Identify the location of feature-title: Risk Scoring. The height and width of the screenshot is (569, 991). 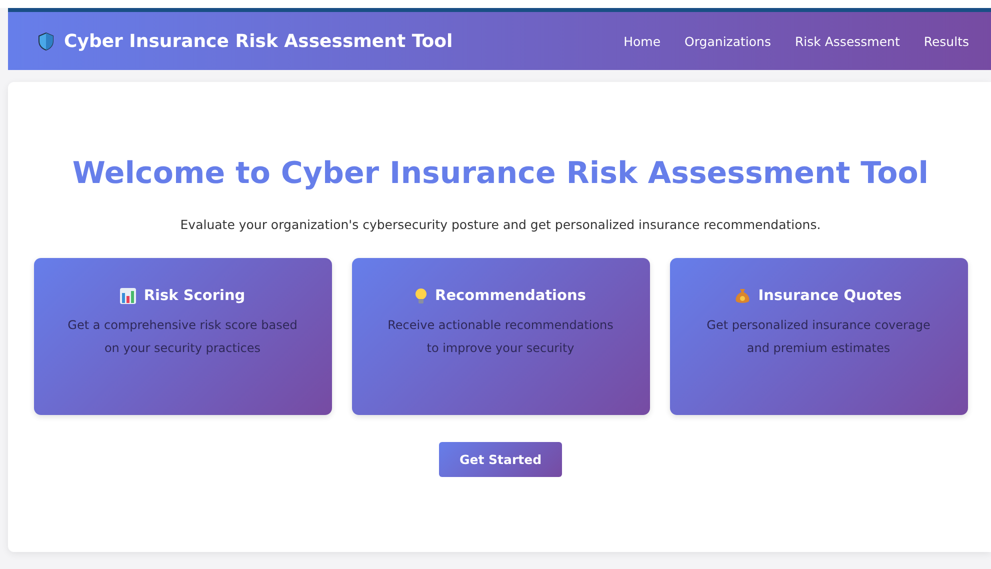
(195, 296).